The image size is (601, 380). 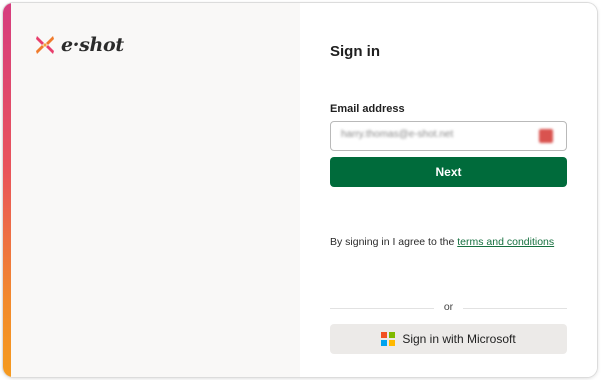 What do you see at coordinates (459, 339) in the screenshot?
I see `microsoft-button-label: Sign in with Microsoft` at bounding box center [459, 339].